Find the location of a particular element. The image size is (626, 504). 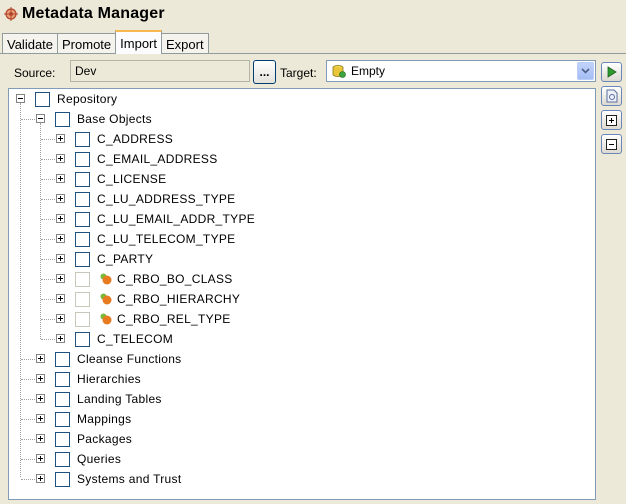

tab-export: Export is located at coordinates (185, 43).